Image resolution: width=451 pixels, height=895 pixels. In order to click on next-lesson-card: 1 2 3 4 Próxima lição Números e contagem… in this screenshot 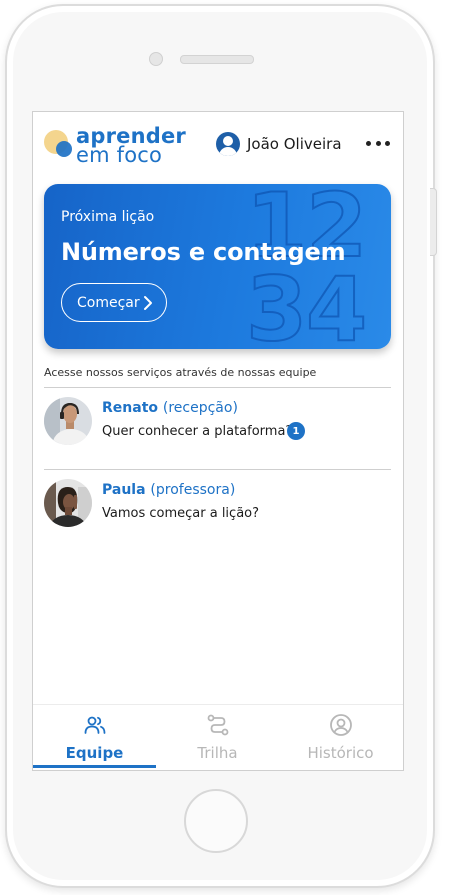, I will do `click(217, 266)`.